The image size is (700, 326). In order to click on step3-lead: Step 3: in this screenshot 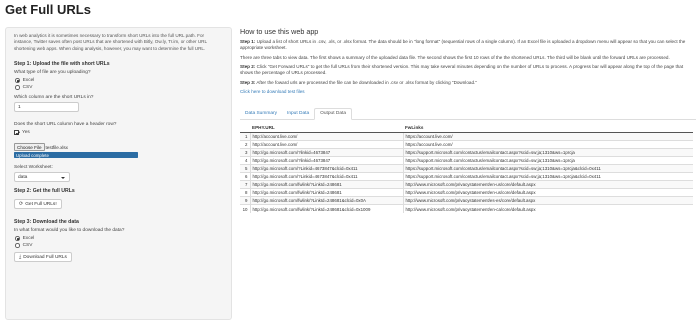, I will do `click(248, 82)`.